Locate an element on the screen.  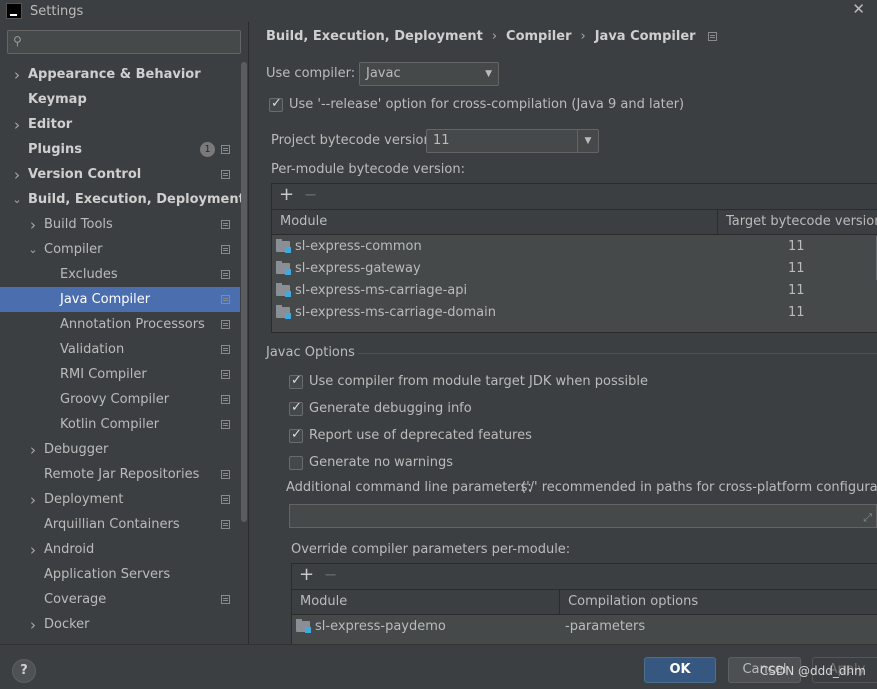
sidebar-item-label: Annotation Processors is located at coordinates (132, 324).